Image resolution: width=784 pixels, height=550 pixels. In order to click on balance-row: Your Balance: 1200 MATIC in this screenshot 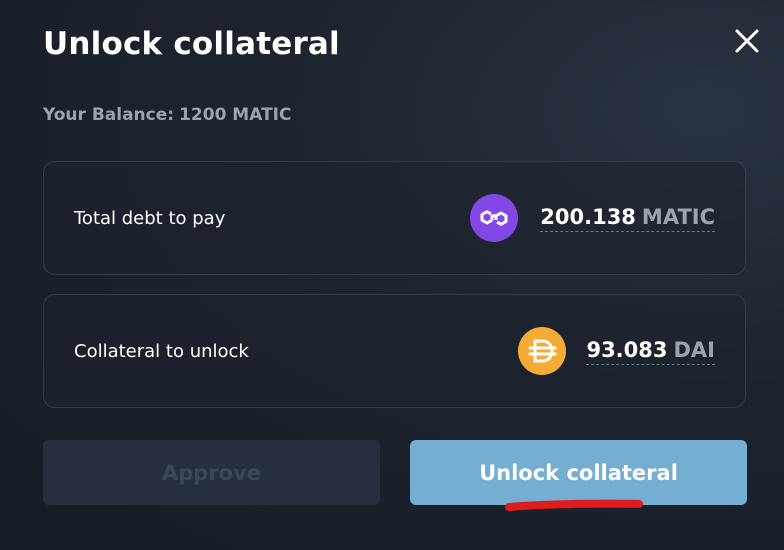, I will do `click(167, 115)`.